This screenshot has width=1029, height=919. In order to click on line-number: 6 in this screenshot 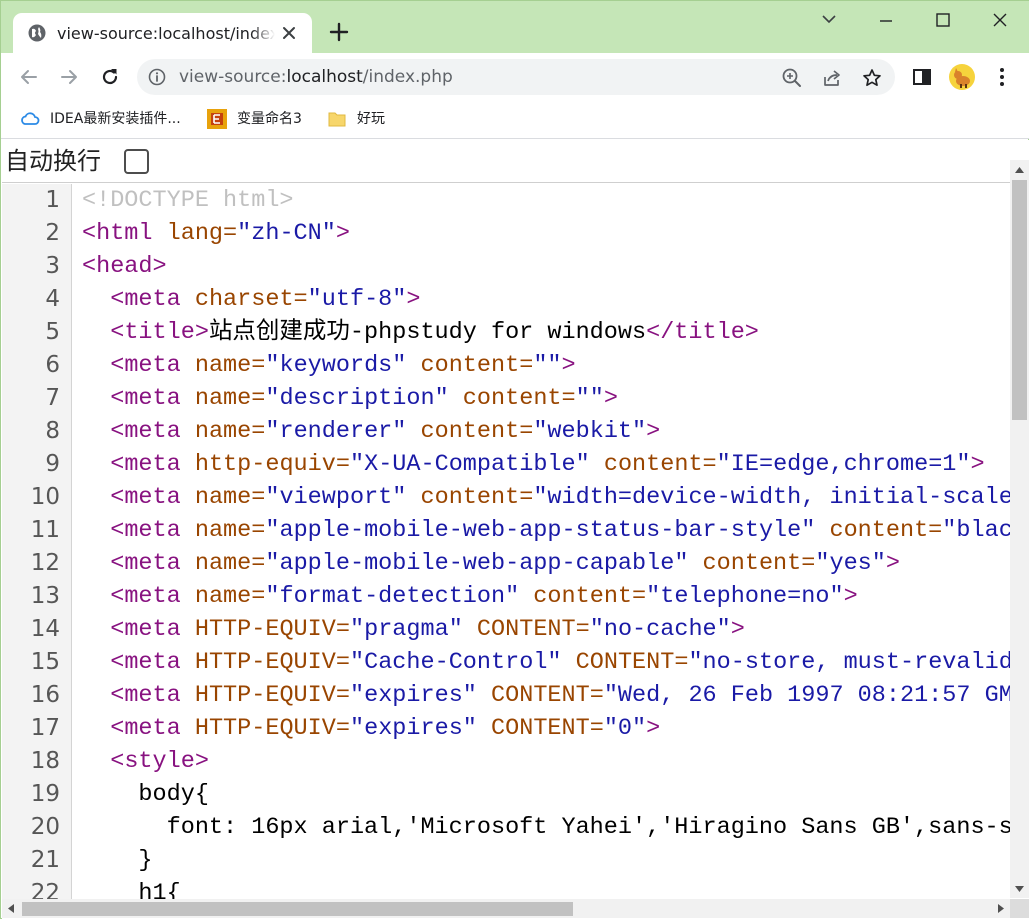, I will do `click(52, 365)`.